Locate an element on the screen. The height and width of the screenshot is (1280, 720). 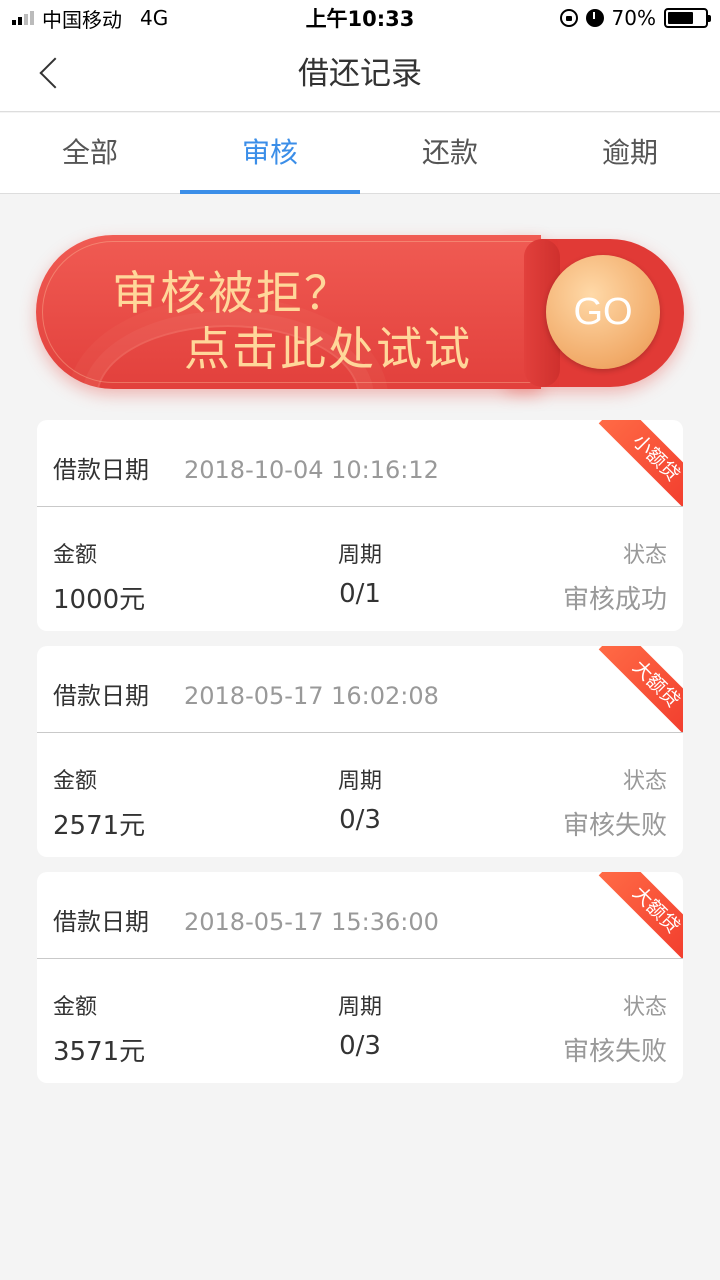
card-body: 金额 周期 状态 3571元 0/3 审核失败 is located at coordinates (360, 1021).